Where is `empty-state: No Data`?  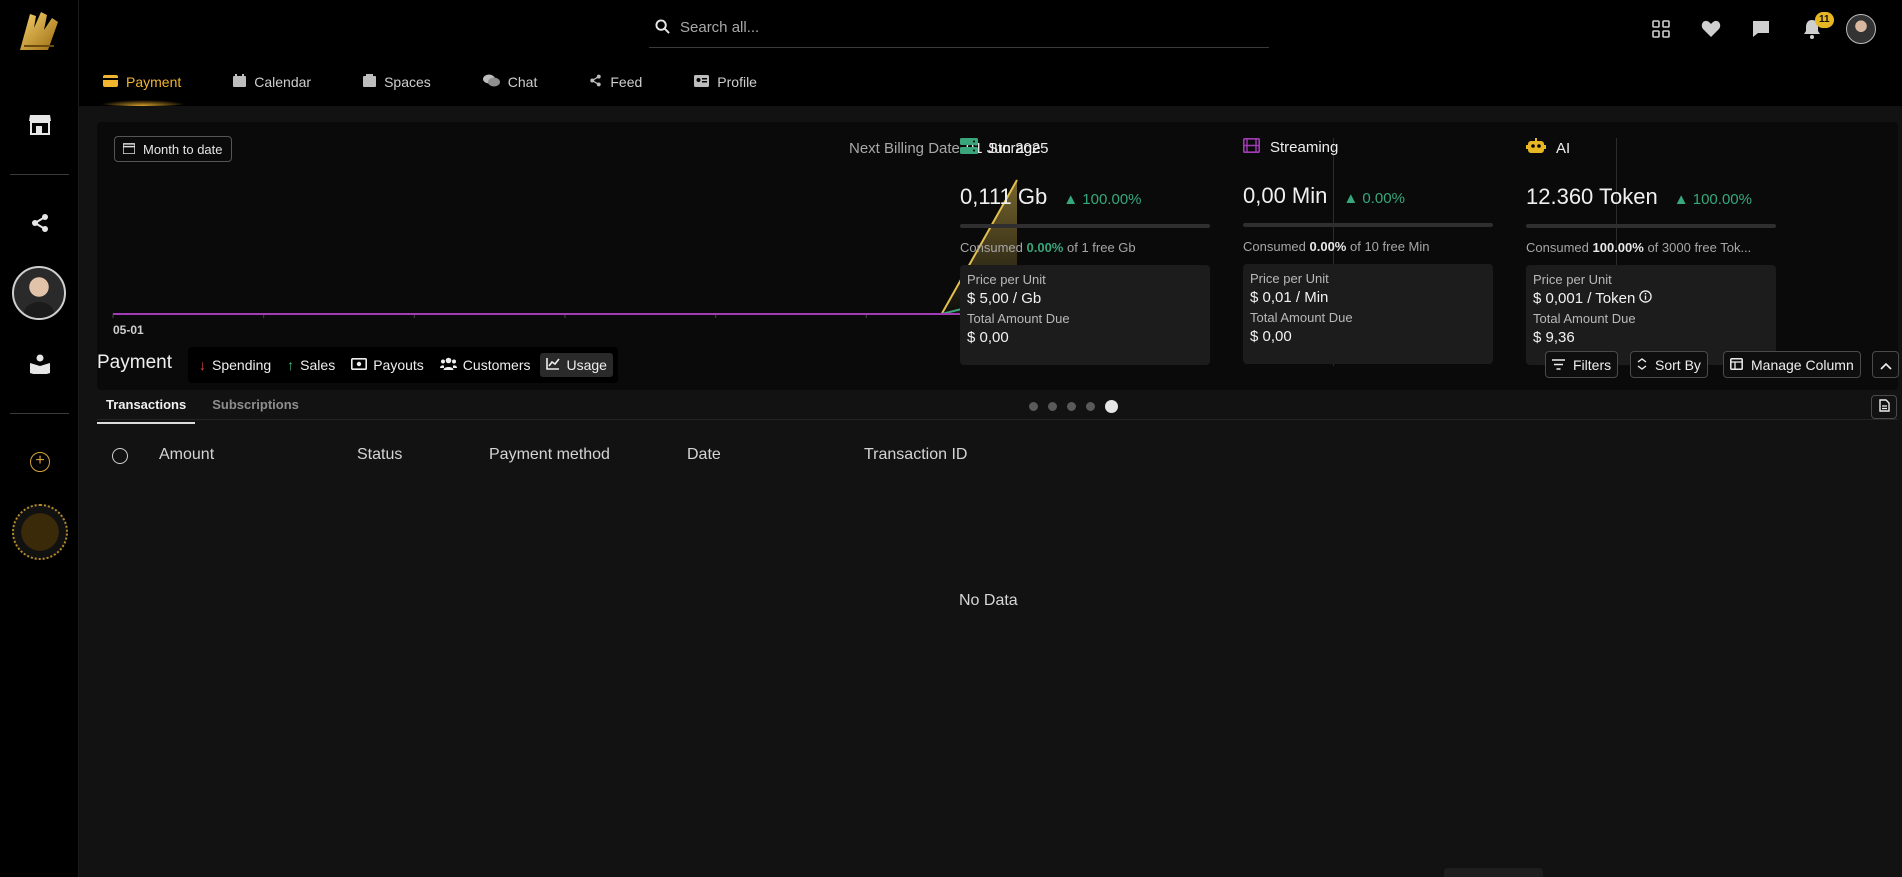 empty-state: No Data is located at coordinates (988, 600).